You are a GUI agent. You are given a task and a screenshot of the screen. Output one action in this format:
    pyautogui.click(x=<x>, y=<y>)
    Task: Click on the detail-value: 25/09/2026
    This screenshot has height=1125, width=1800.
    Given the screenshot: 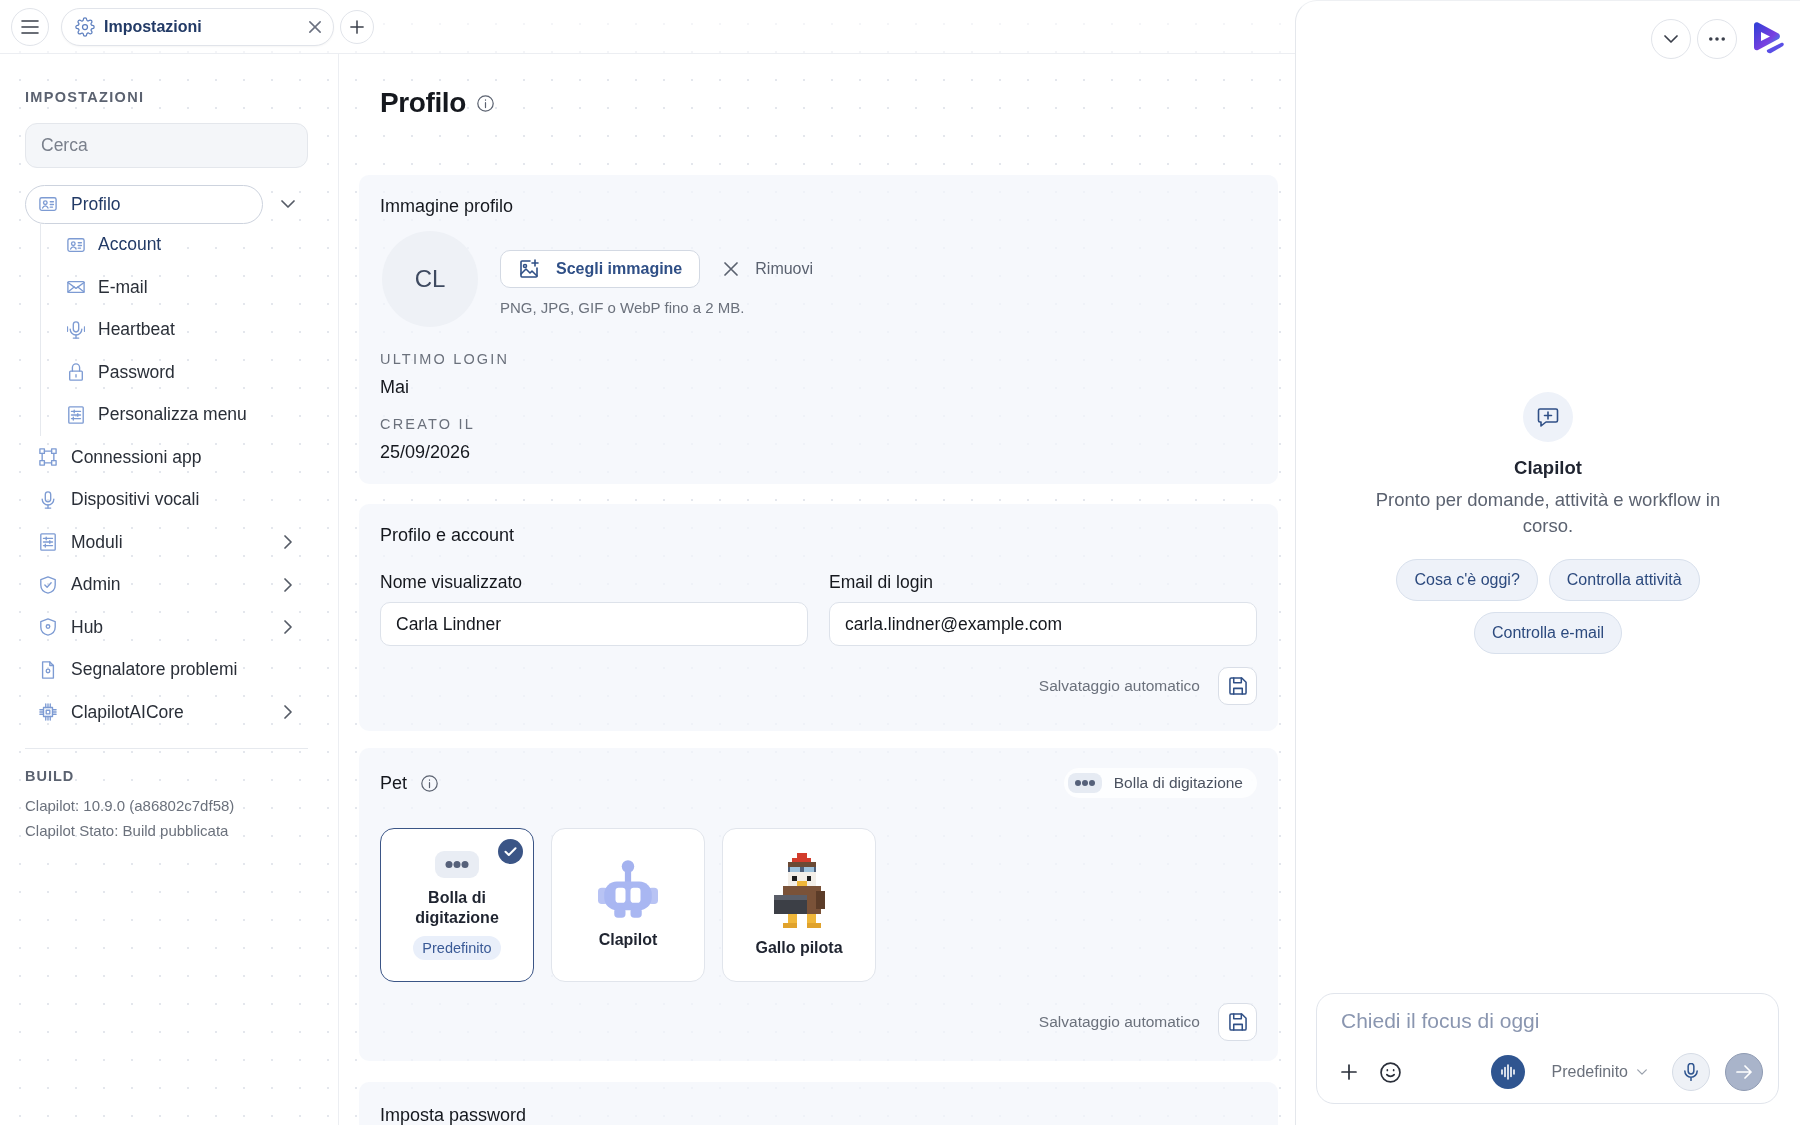 What is the action you would take?
    pyautogui.click(x=426, y=452)
    